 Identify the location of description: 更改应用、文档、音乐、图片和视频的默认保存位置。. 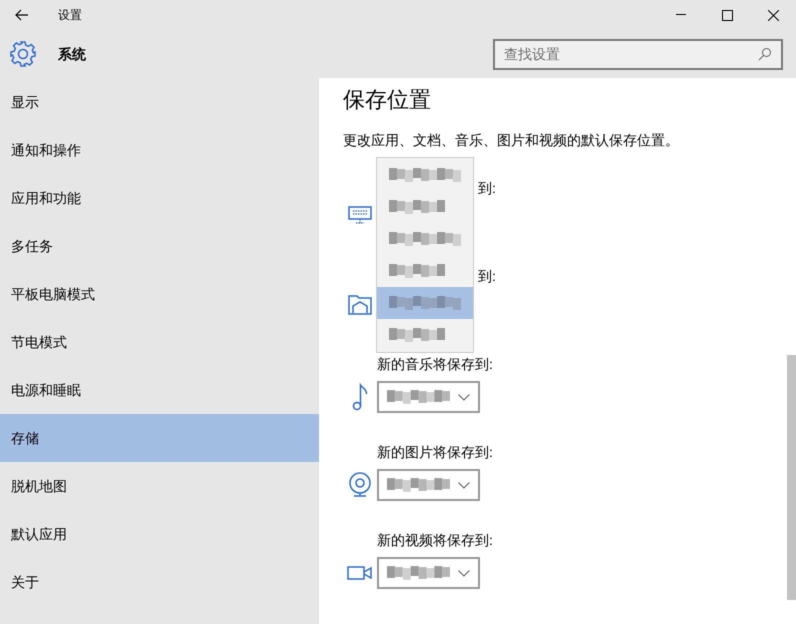
(511, 140).